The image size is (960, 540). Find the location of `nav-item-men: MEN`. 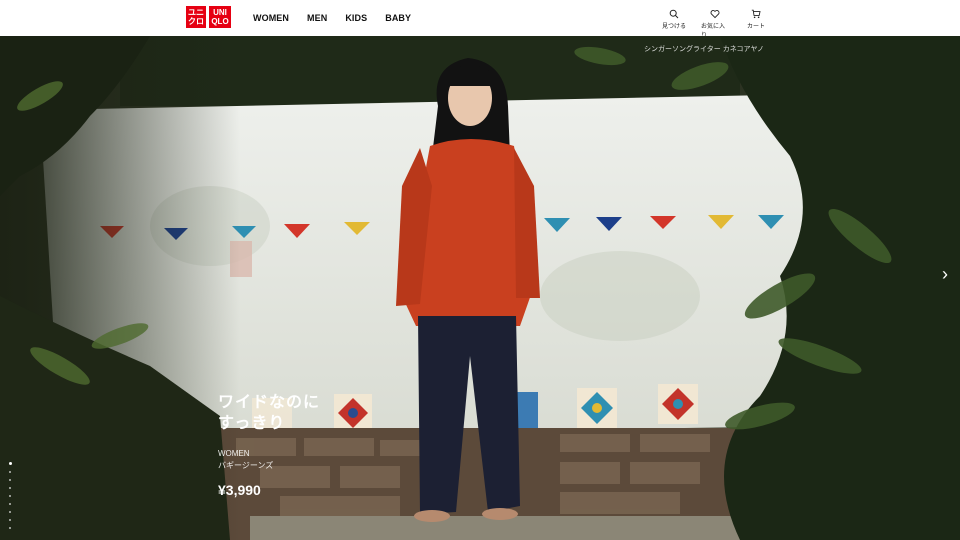

nav-item-men: MEN is located at coordinates (317, 18).